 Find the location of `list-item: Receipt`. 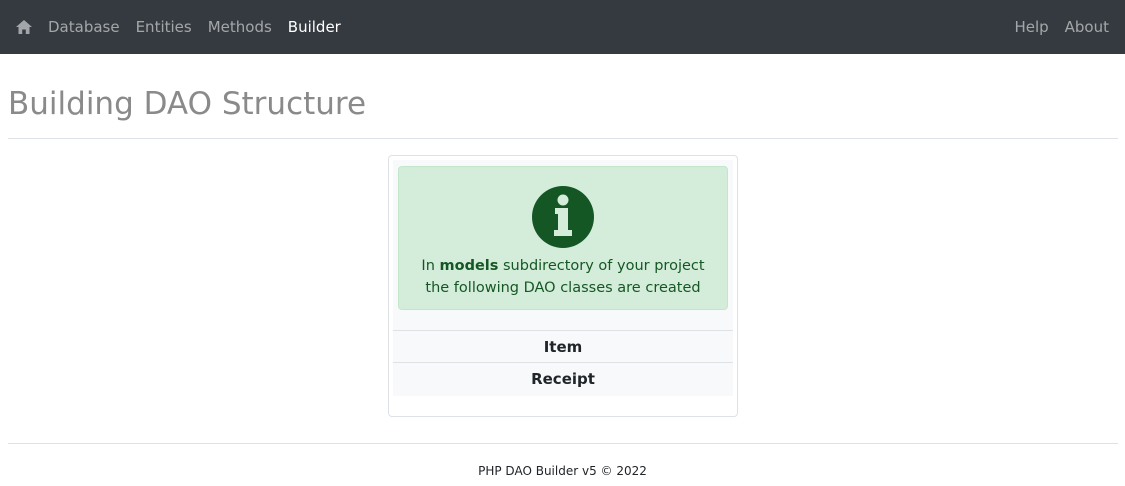

list-item: Receipt is located at coordinates (563, 378).